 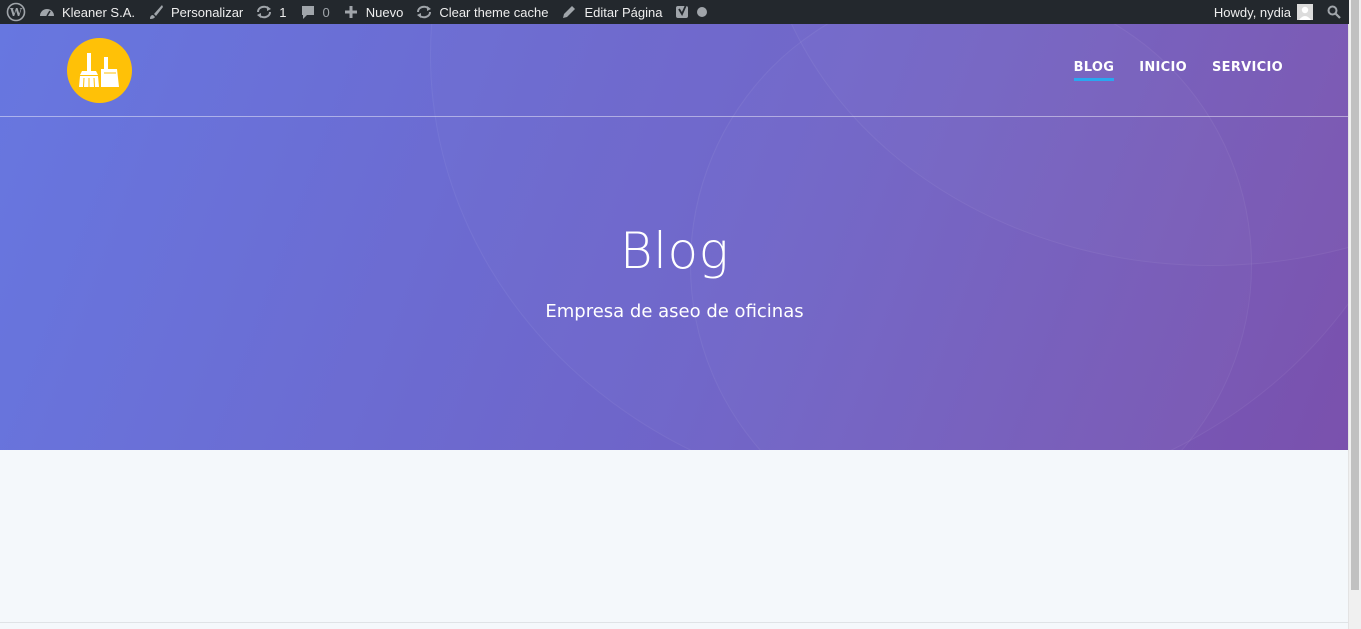 What do you see at coordinates (674, 311) in the screenshot?
I see `page-subtitle: Empresa de aseo de oficinas` at bounding box center [674, 311].